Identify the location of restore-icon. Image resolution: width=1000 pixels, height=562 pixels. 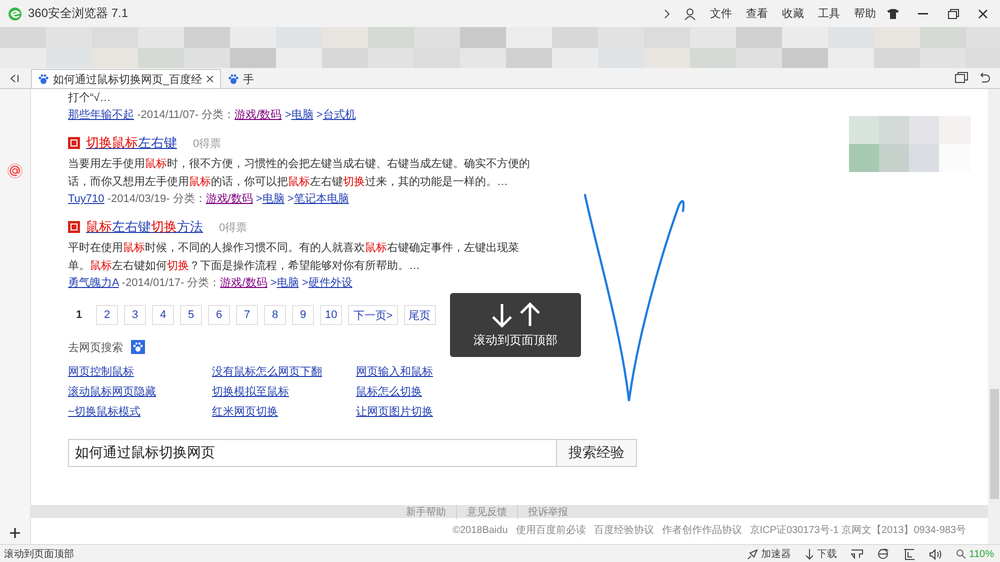
(953, 13).